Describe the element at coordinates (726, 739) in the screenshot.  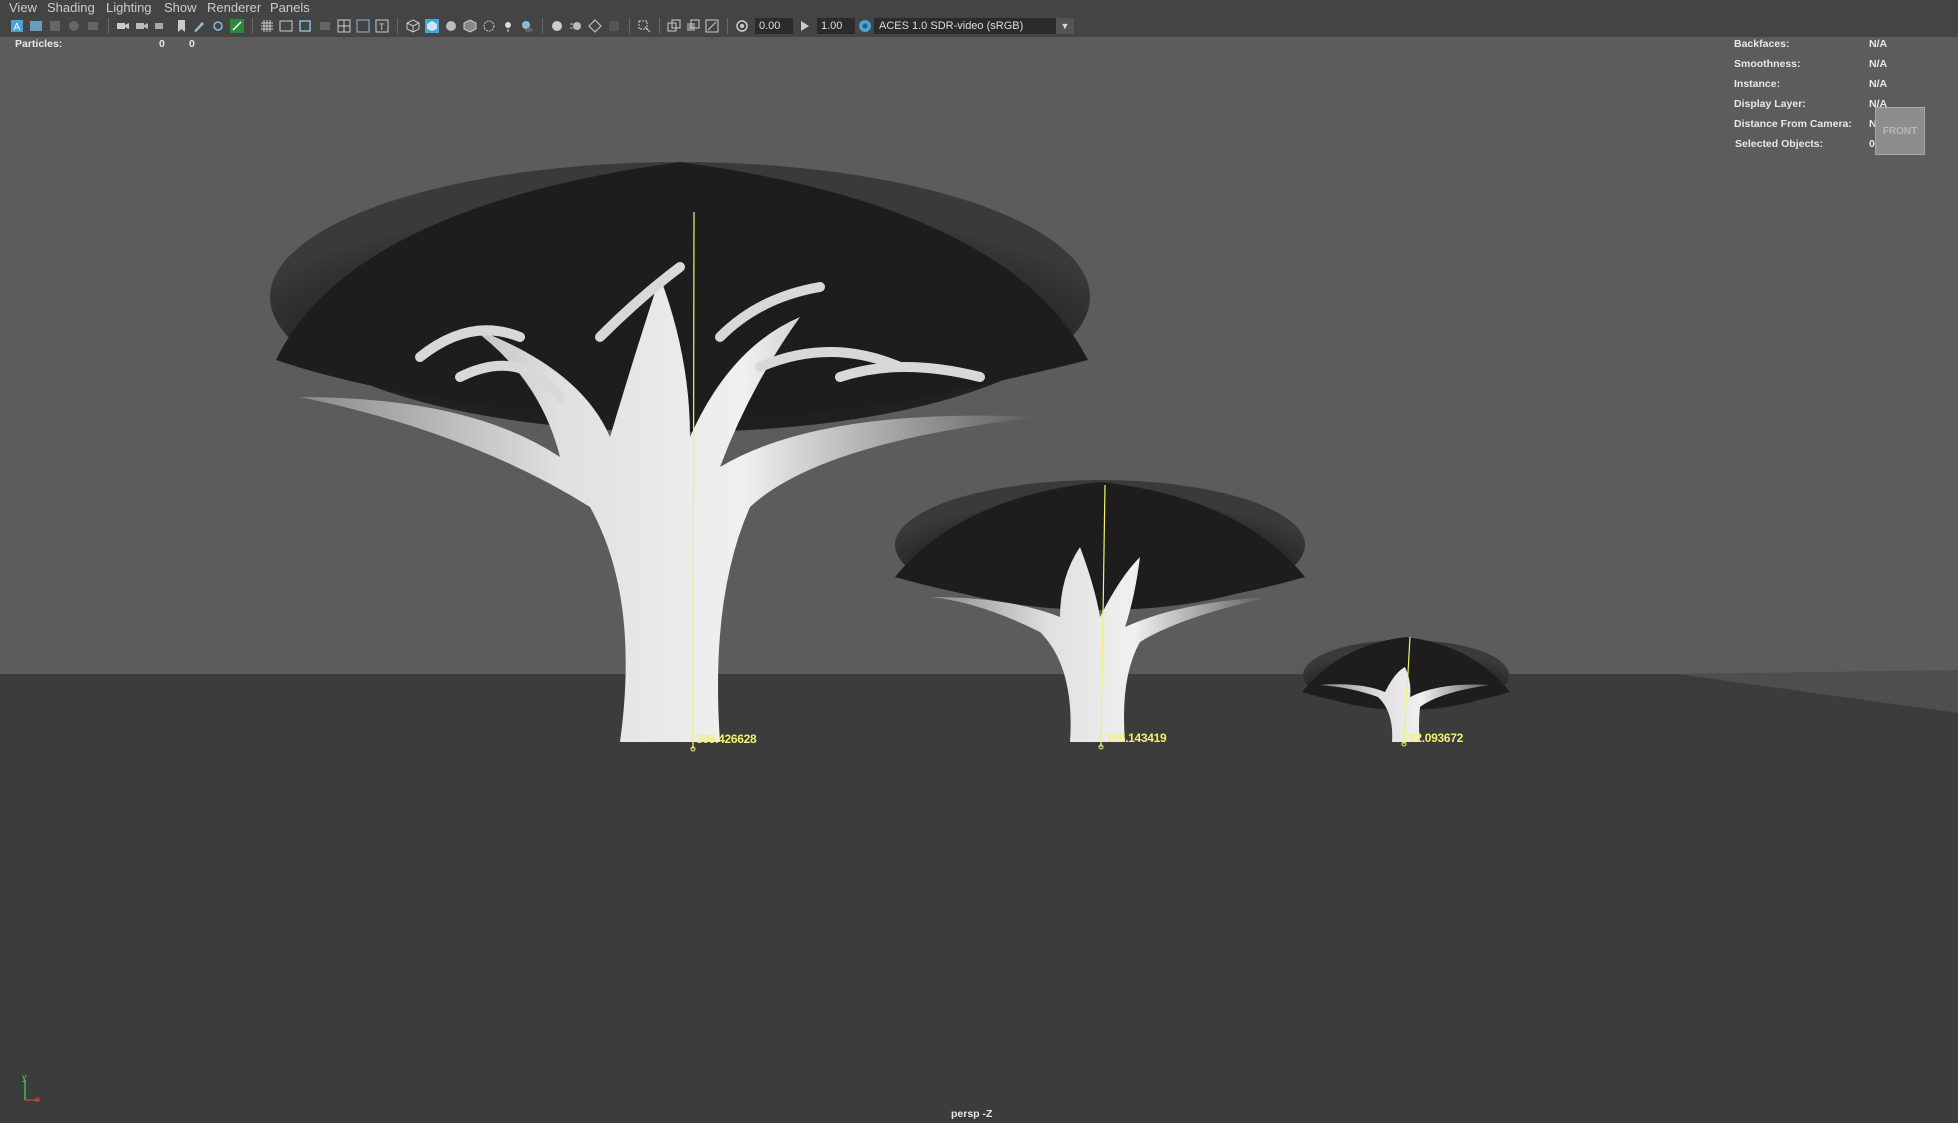
I see `measure-label-1: 309.426628` at that location.